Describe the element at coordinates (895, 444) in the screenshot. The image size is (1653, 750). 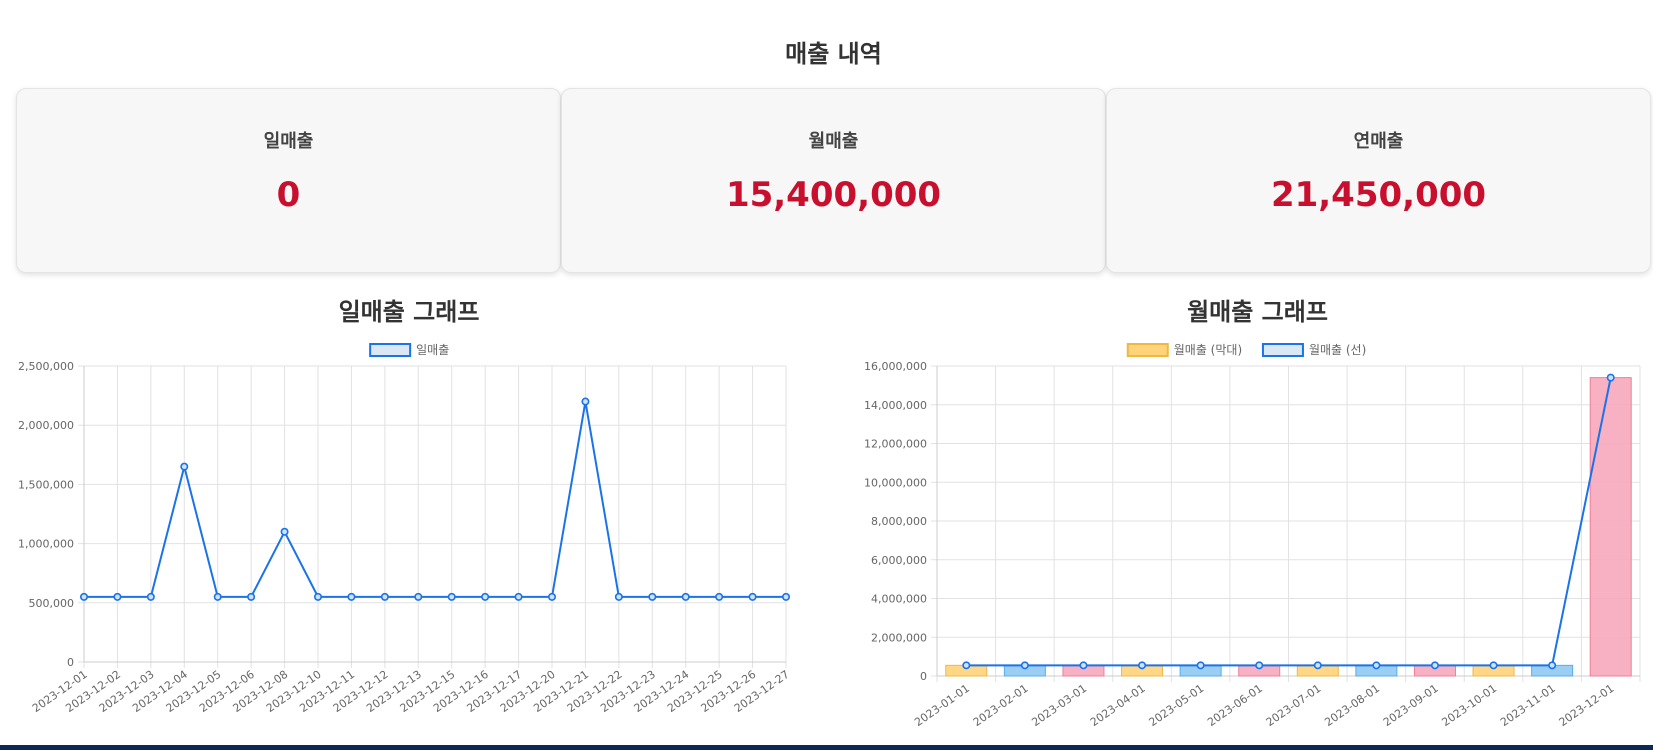
I see `y-tick-label: 12,000,000` at that location.